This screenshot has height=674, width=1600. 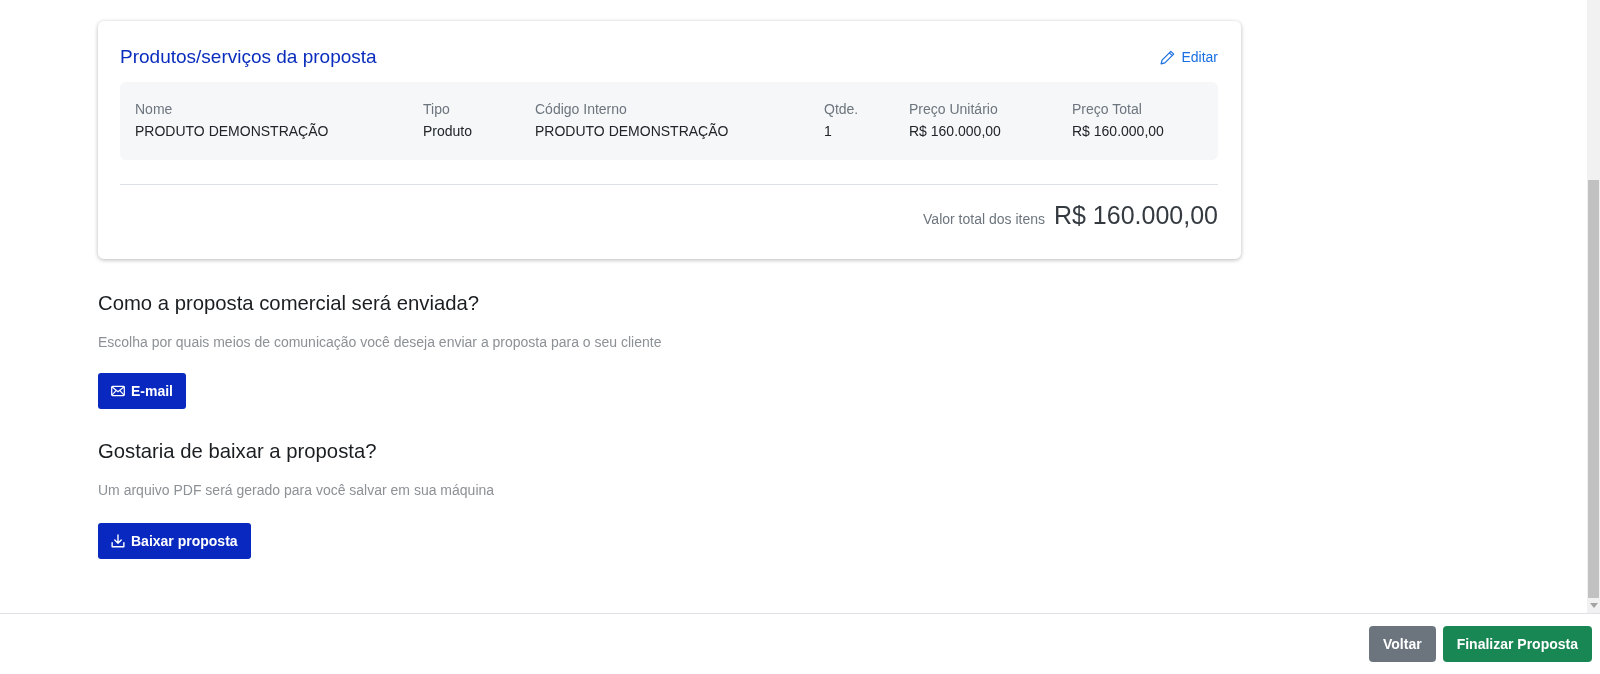 I want to click on table-cell-text: 1, so click(x=828, y=131).